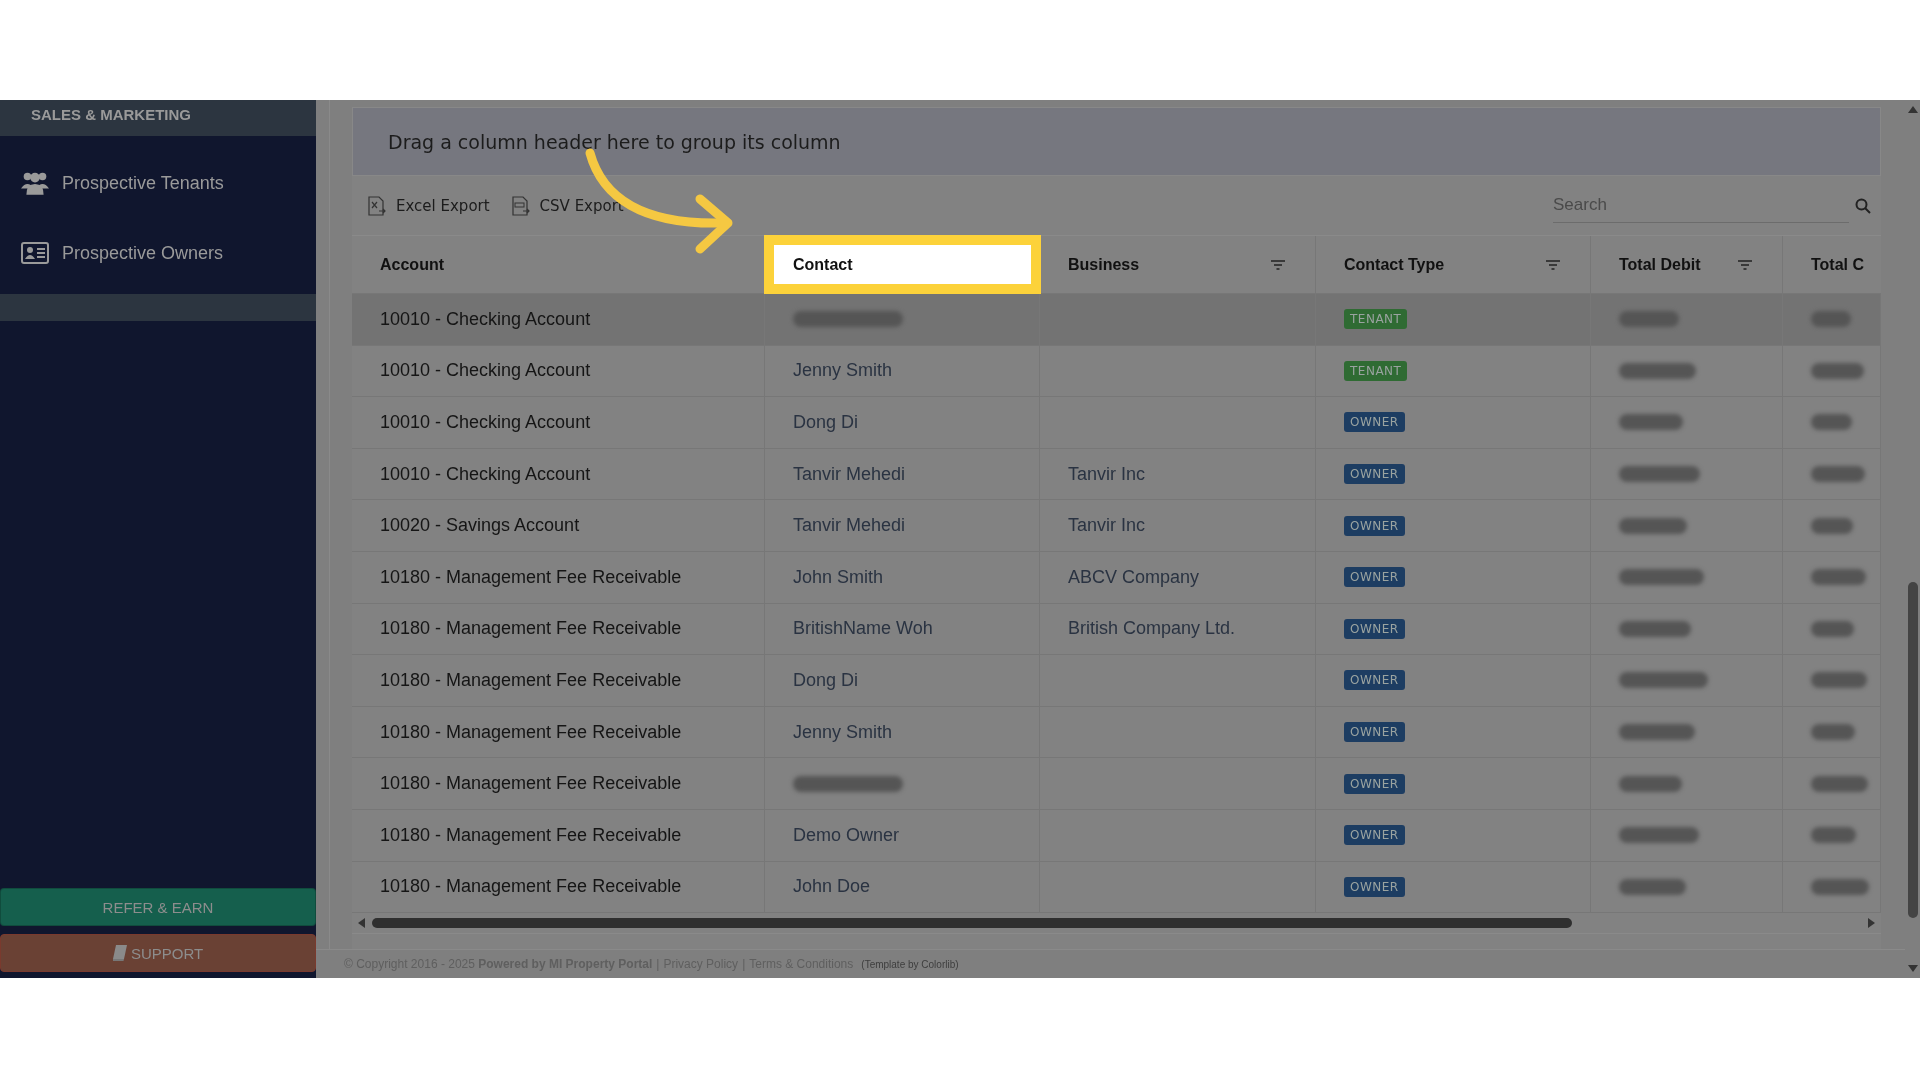 This screenshot has height=1080, width=1920. Describe the element at coordinates (1116, 423) in the screenshot. I see `table-row: 10010 - Checking Account Dong Di OWNER` at that location.